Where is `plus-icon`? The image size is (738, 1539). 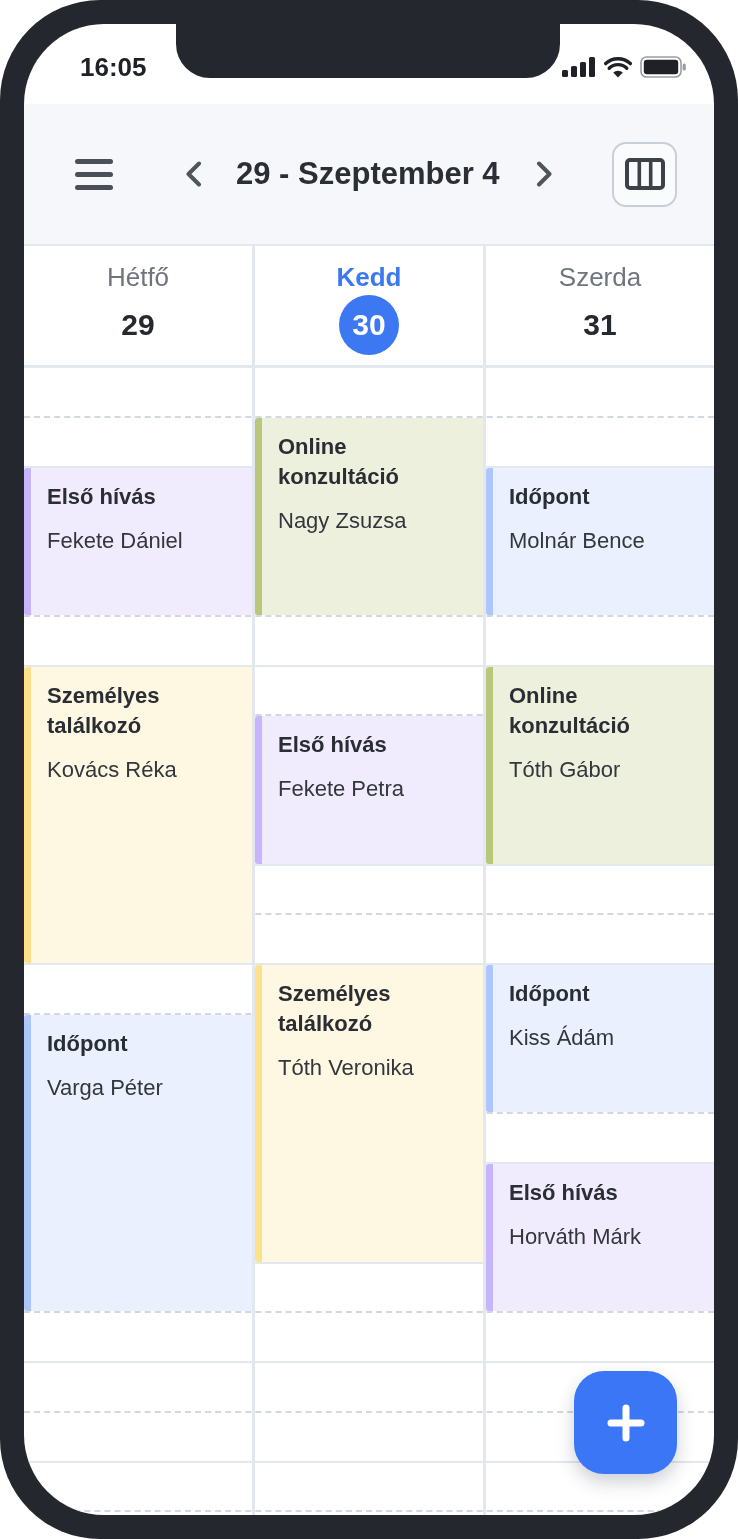
plus-icon is located at coordinates (625, 1422).